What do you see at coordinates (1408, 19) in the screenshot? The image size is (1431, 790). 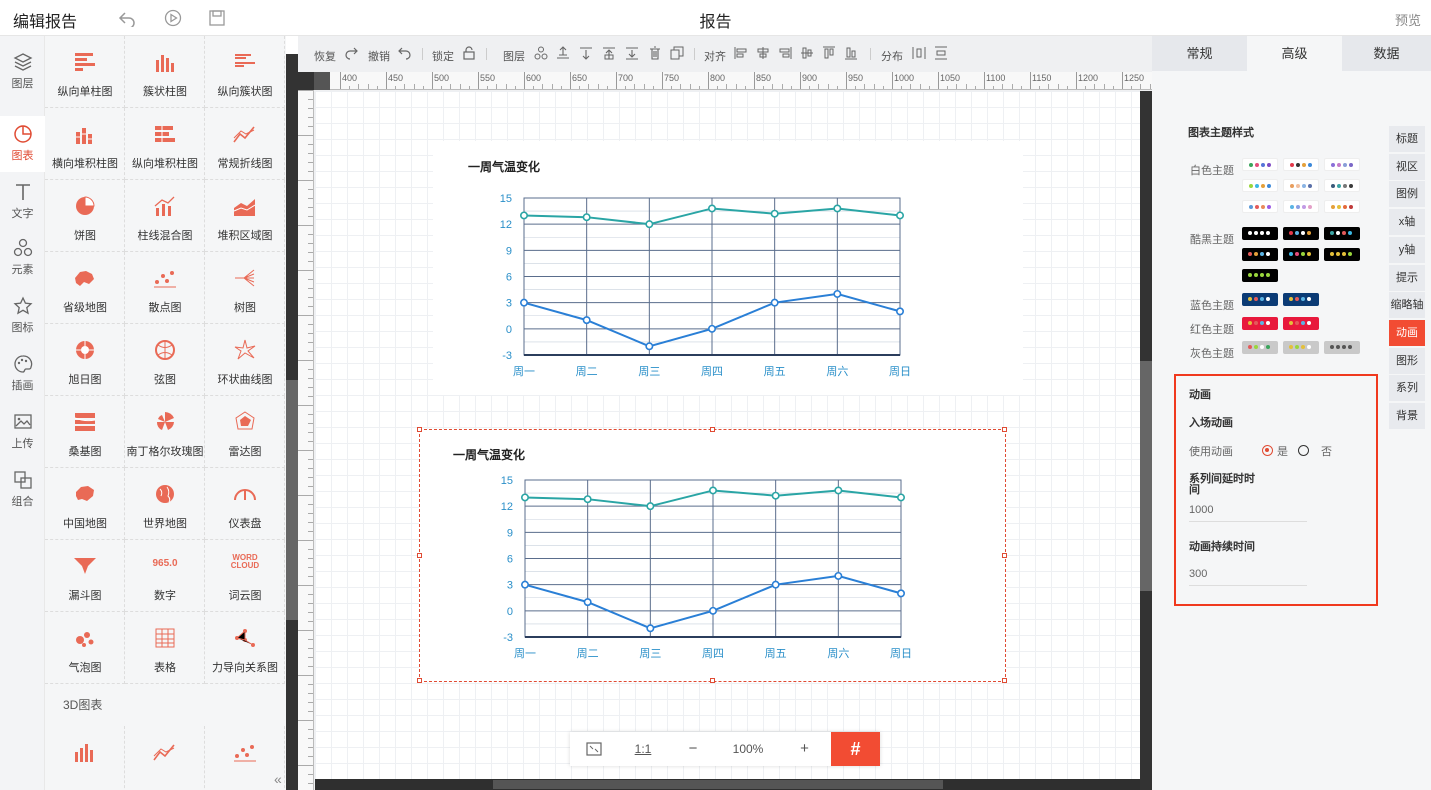 I see `preview-button: 预览` at bounding box center [1408, 19].